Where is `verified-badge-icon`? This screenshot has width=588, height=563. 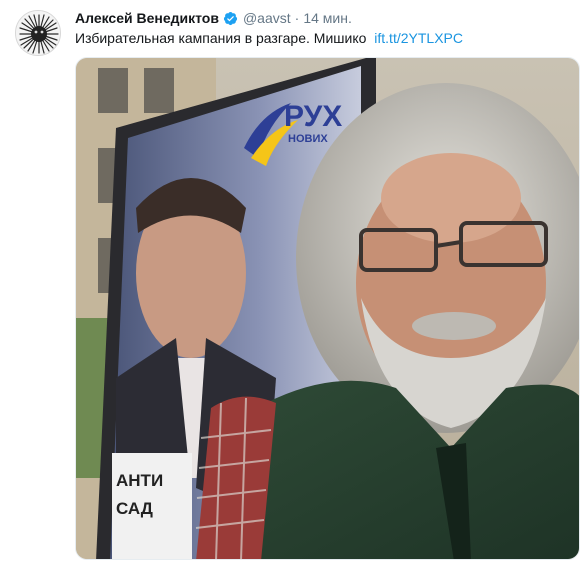
verified-badge-icon is located at coordinates (230, 18).